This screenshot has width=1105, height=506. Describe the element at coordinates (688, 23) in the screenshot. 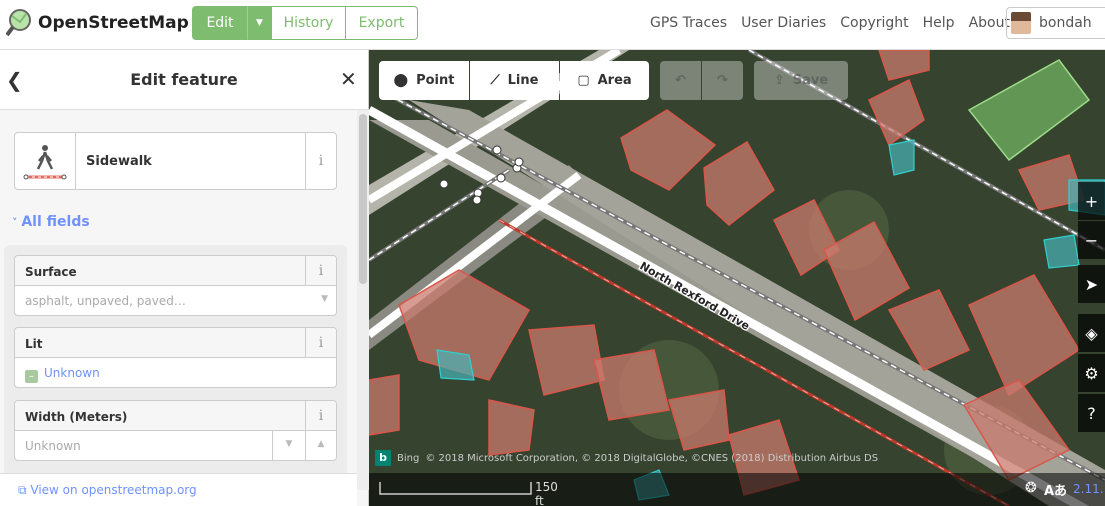

I see `link-gps-traces: GPS Traces` at that location.